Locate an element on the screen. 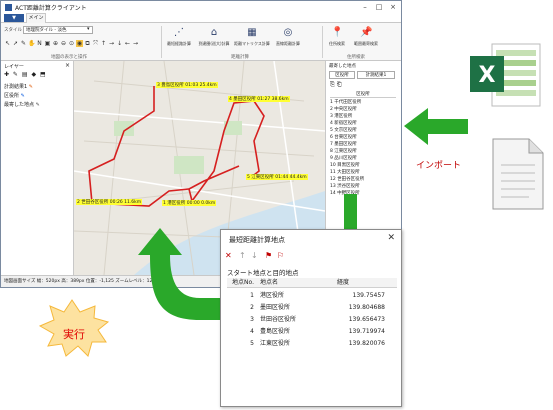  tab-measure-result: 計測結果1 is located at coordinates (376, 75).